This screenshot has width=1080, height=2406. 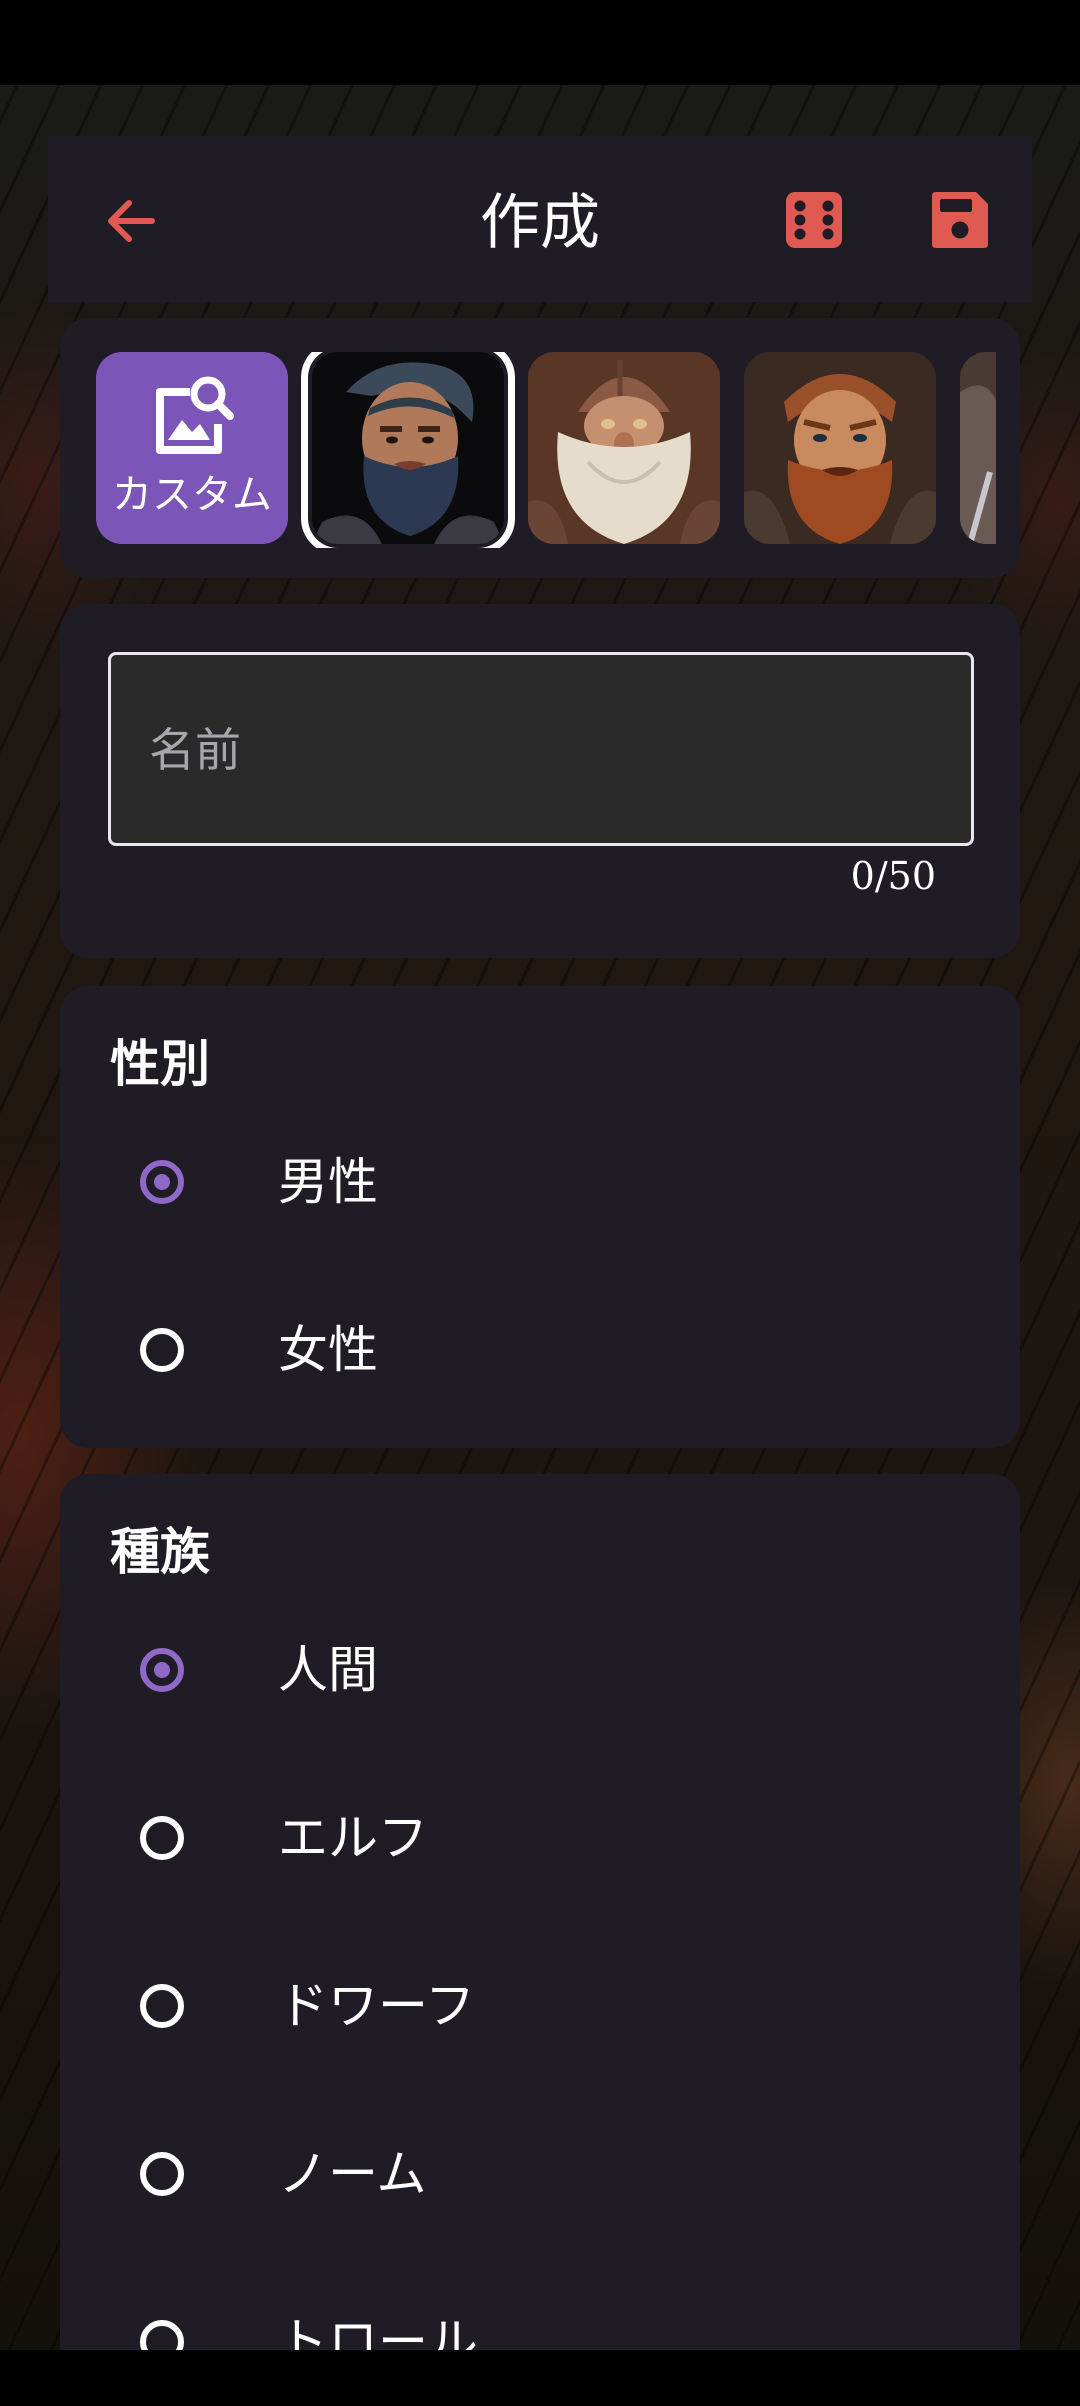 What do you see at coordinates (160, 1552) in the screenshot?
I see `race-title: 種族` at bounding box center [160, 1552].